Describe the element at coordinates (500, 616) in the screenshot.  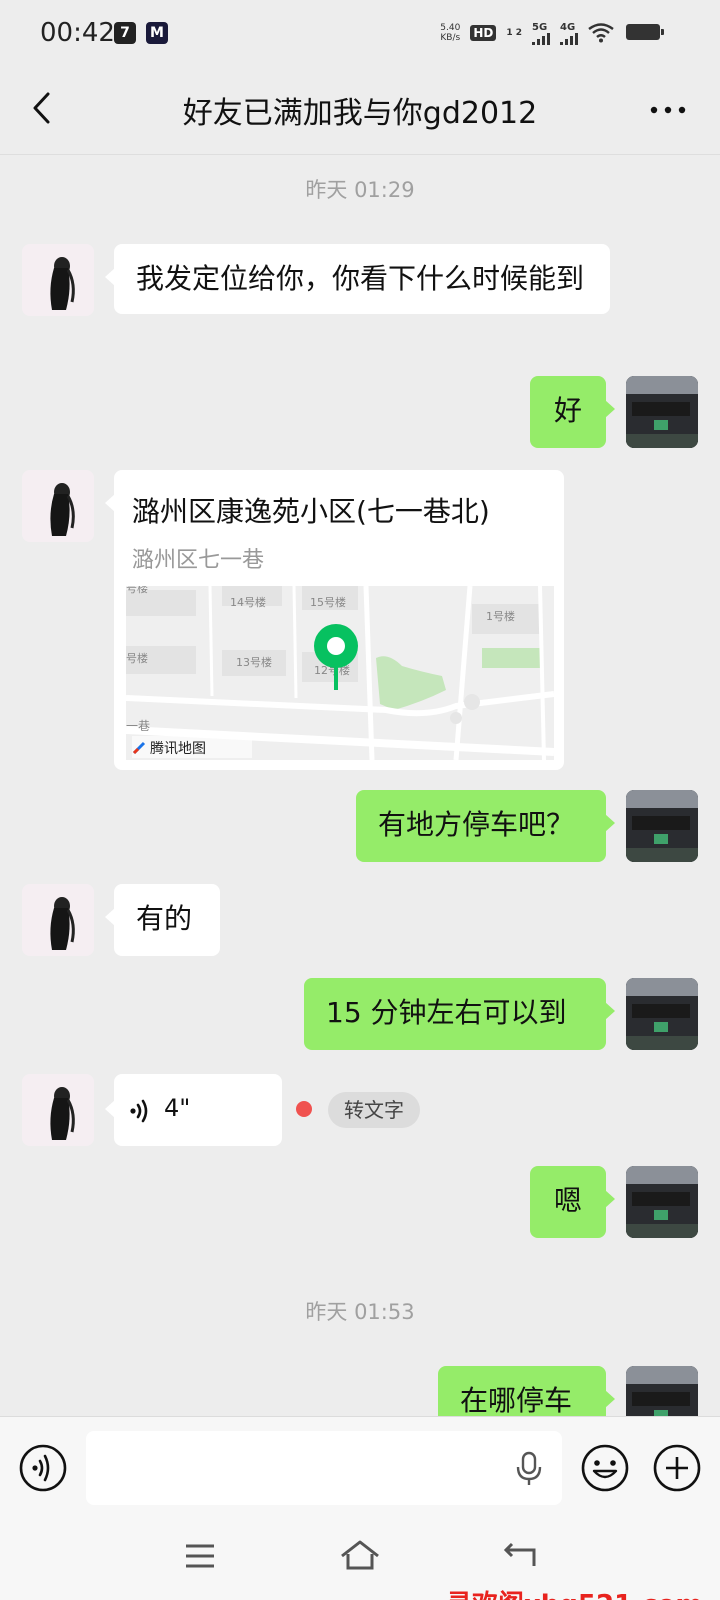
I see `map-label: 1号楼` at that location.